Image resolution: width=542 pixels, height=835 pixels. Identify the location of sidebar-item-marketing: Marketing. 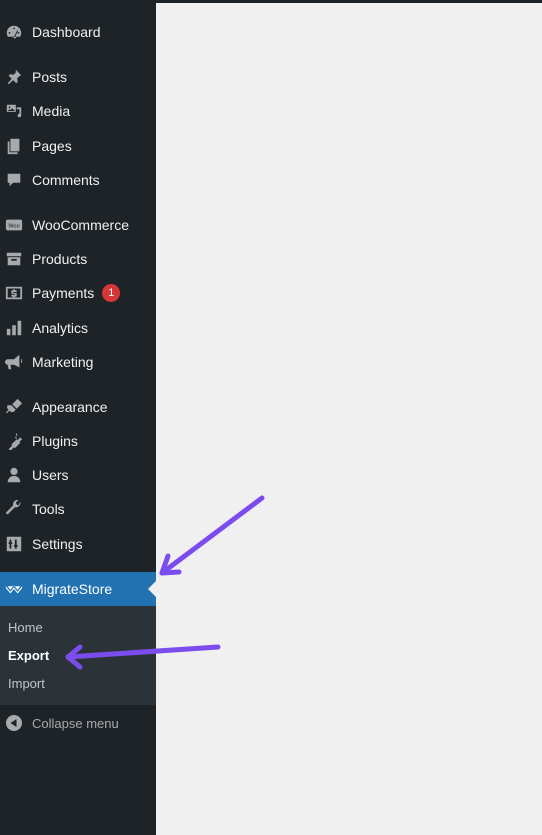
(78, 362).